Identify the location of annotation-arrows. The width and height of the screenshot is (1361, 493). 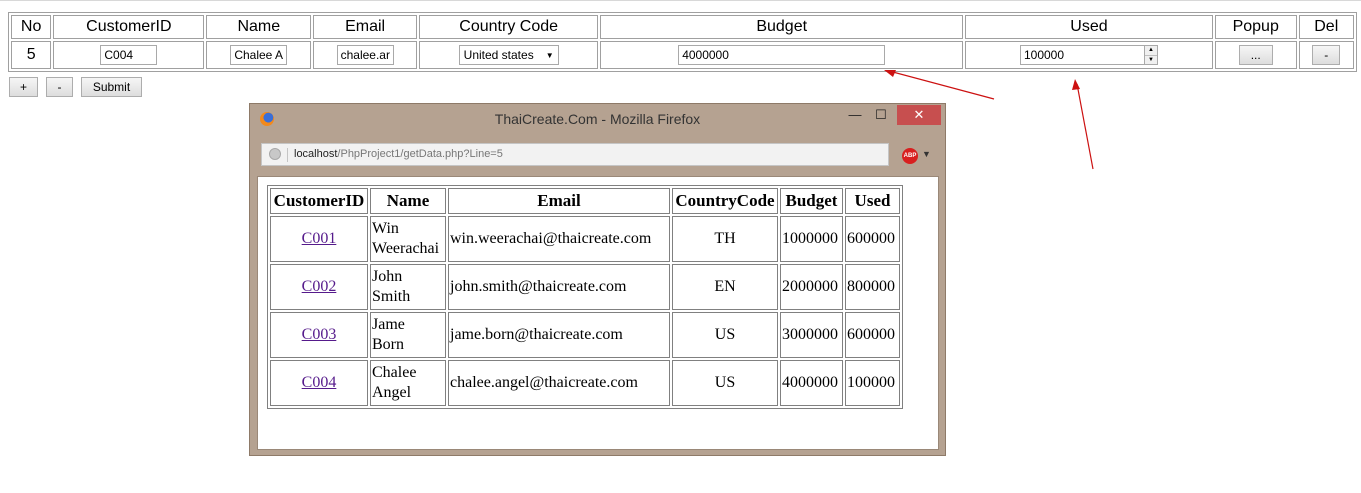
(989, 120).